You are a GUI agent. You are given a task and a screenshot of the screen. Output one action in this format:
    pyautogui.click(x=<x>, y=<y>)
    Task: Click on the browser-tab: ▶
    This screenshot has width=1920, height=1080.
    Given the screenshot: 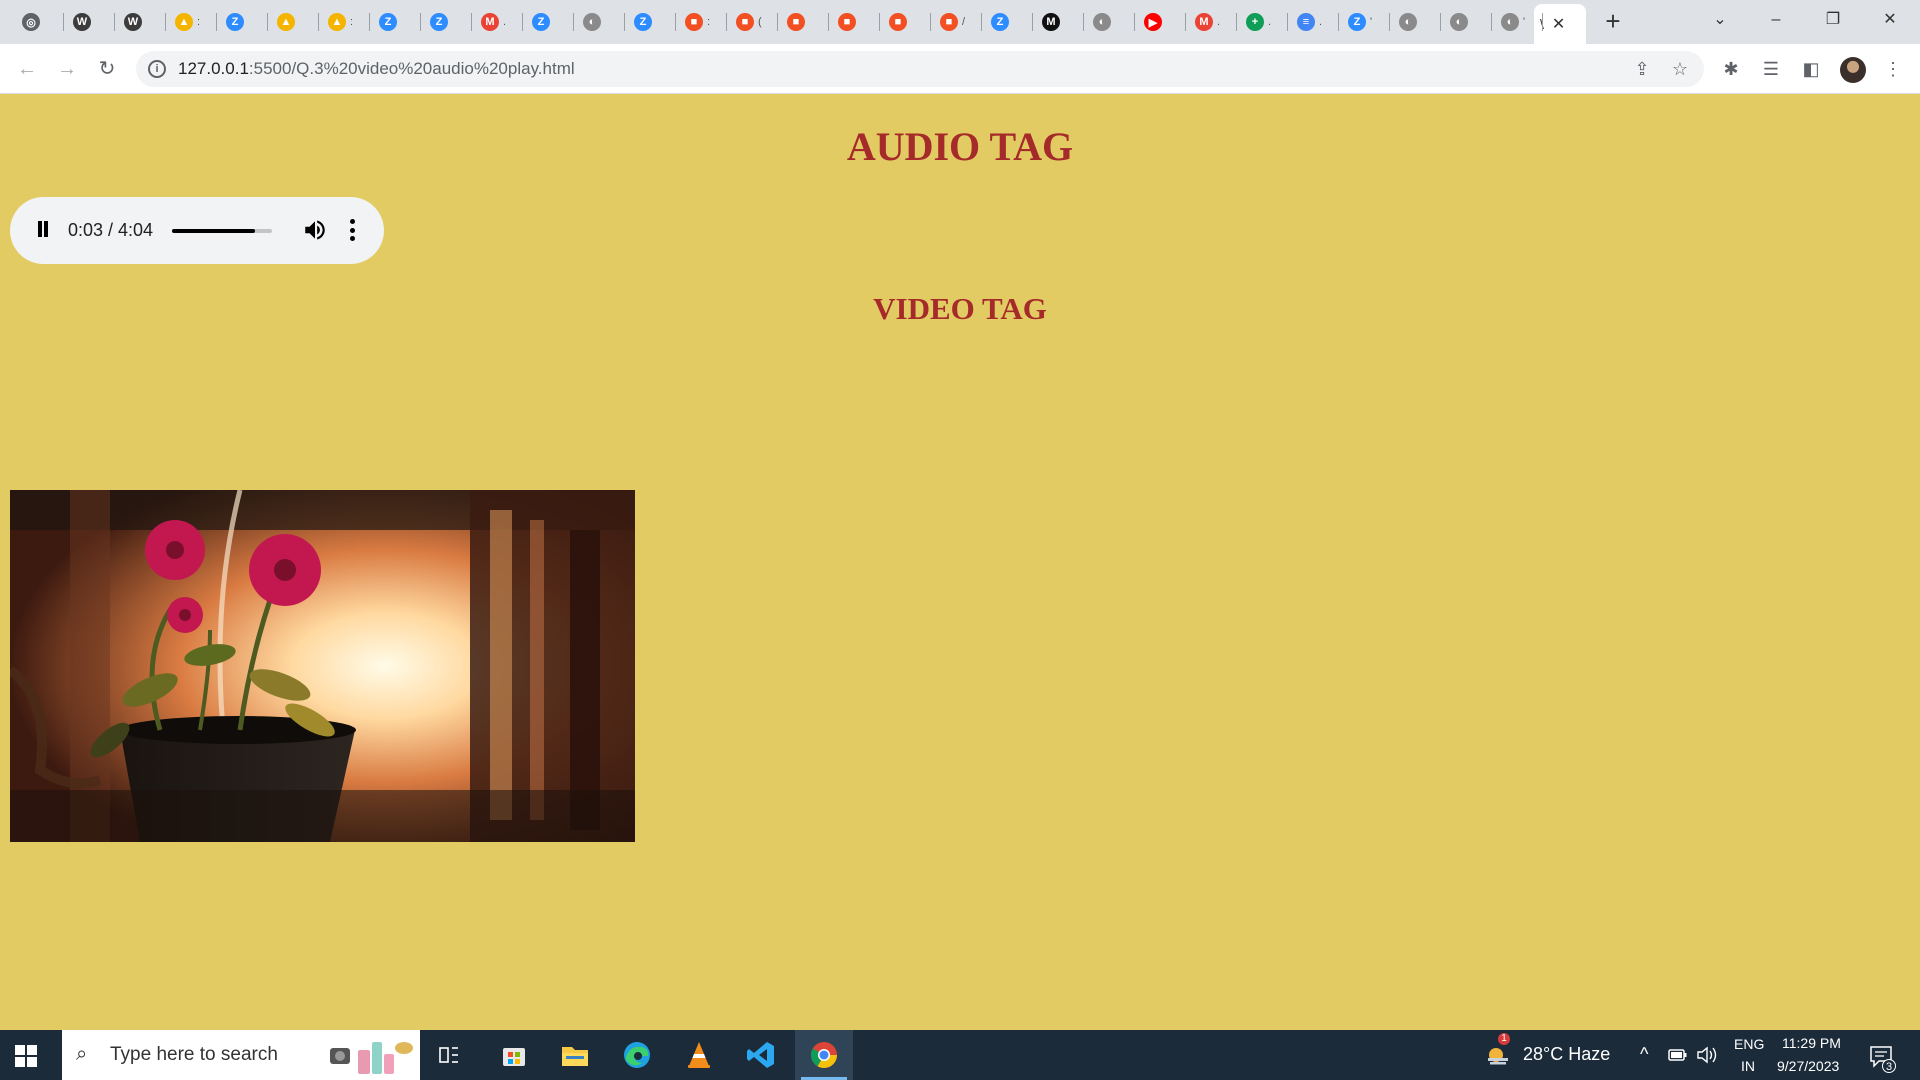 What is the action you would take?
    pyautogui.click(x=1163, y=22)
    